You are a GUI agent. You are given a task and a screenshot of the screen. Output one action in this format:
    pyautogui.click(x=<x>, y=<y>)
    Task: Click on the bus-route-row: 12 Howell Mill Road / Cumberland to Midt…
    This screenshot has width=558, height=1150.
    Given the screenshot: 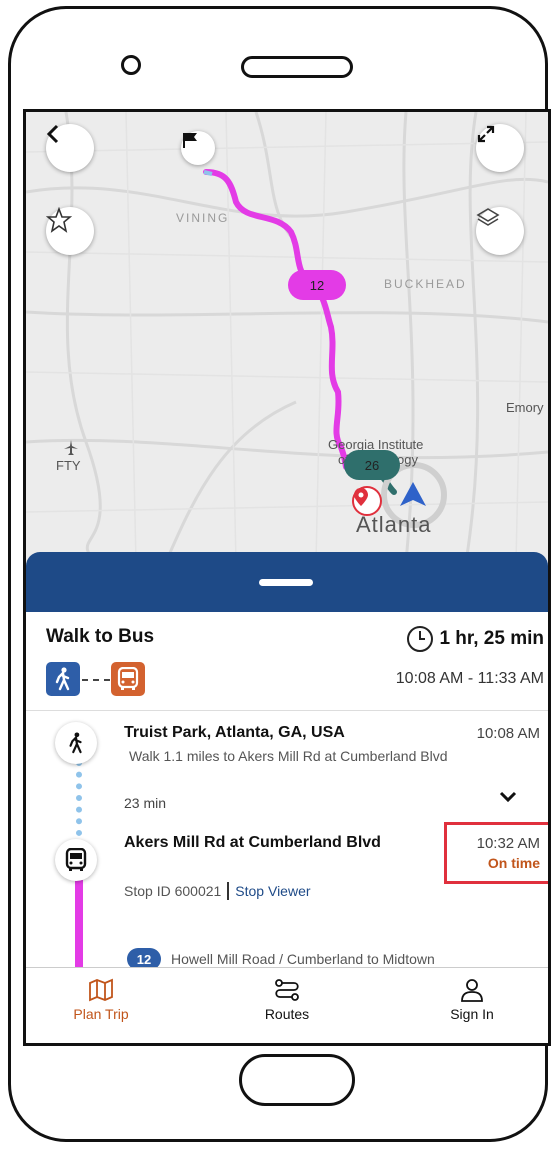 What is the action you would take?
    pyautogui.click(x=281, y=957)
    